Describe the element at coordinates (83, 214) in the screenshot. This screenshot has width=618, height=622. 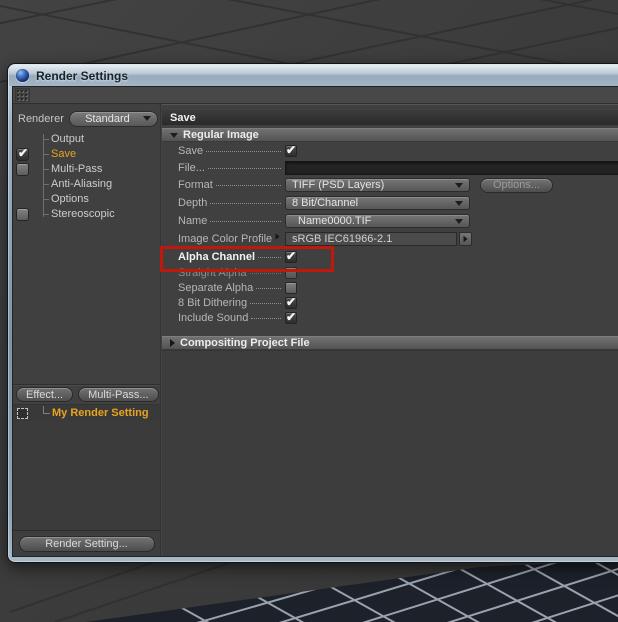
I see `tree-item-label: Stereoscopic` at that location.